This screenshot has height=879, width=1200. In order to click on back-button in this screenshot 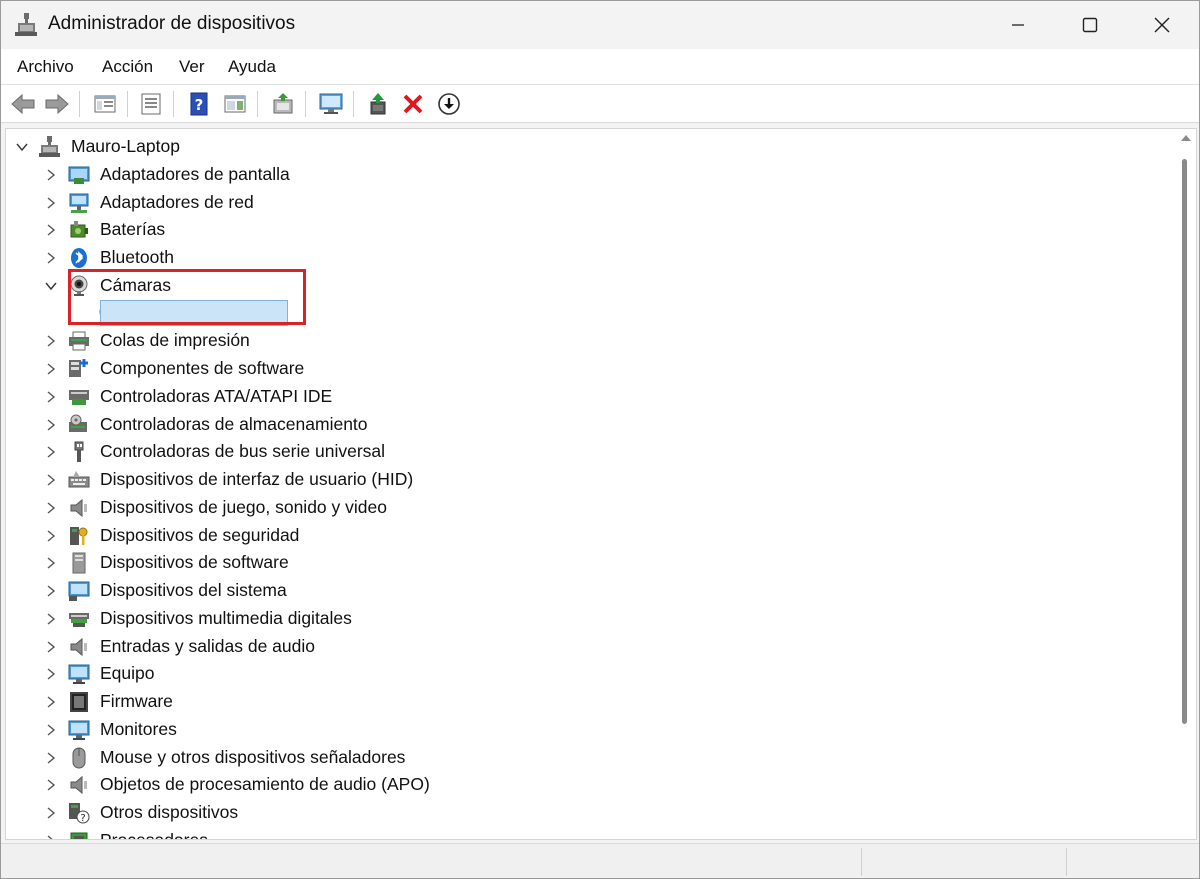, I will do `click(23, 104)`.